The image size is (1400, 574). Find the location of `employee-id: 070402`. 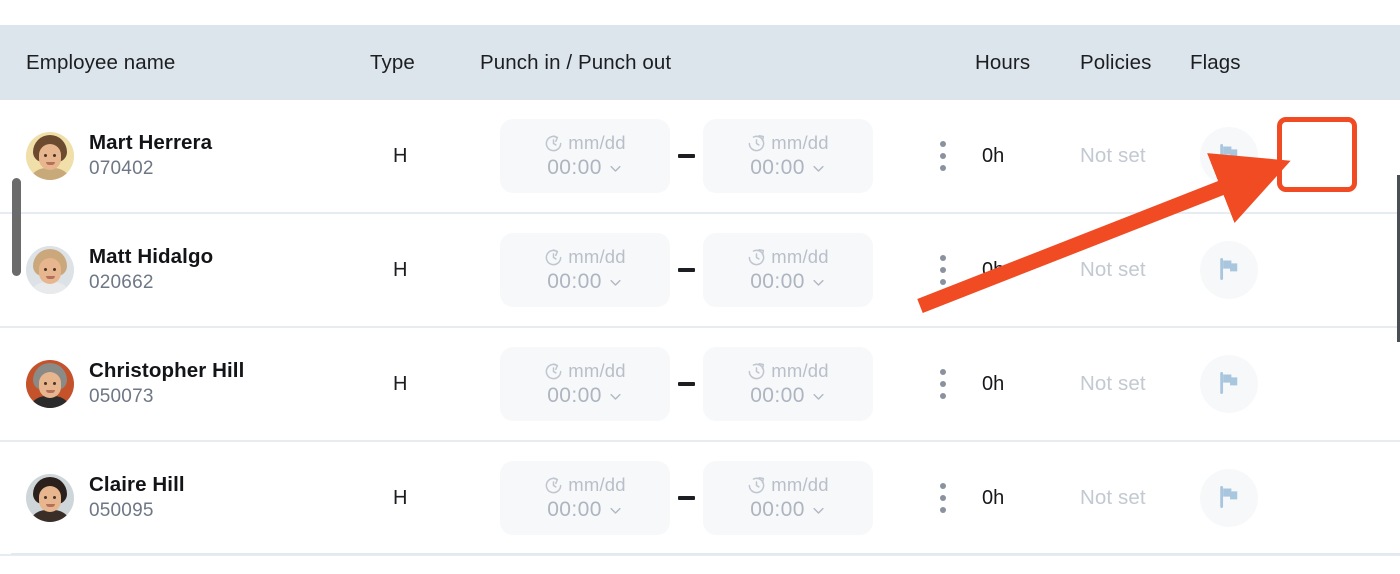

employee-id: 070402 is located at coordinates (121, 169).